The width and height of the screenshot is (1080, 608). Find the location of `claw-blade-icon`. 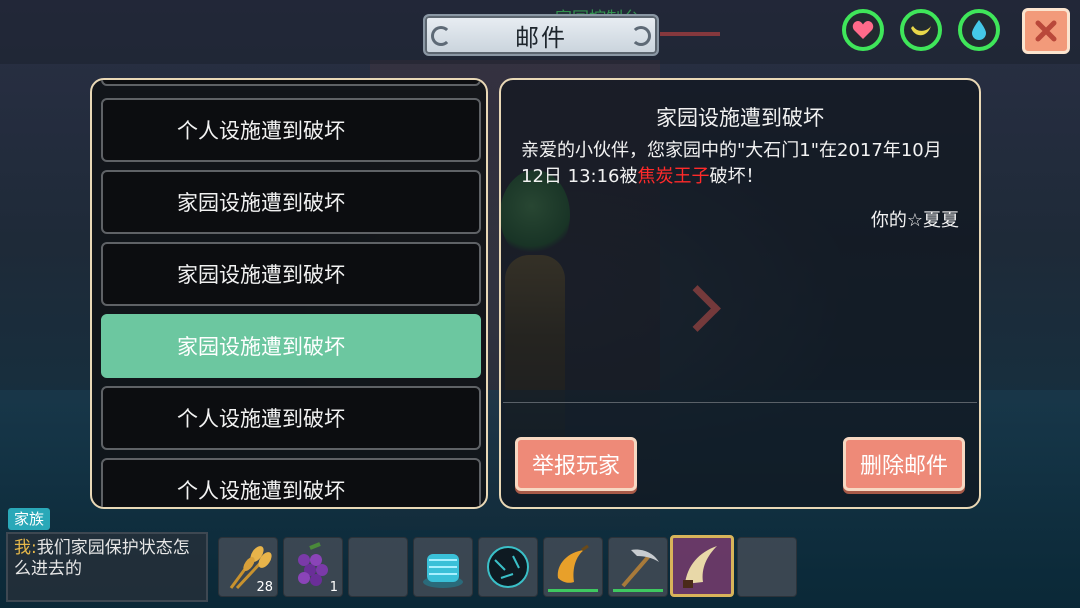

claw-blade-icon is located at coordinates (700, 567).